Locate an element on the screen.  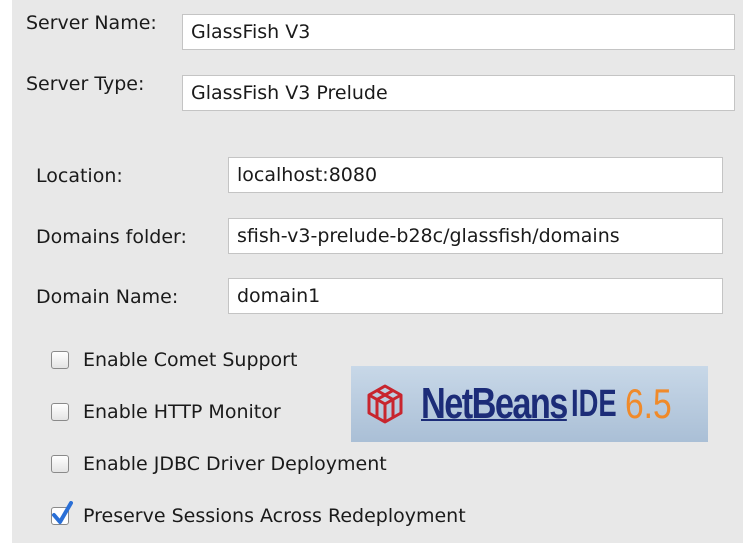
server-type-label: Server Type: is located at coordinates (85, 84).